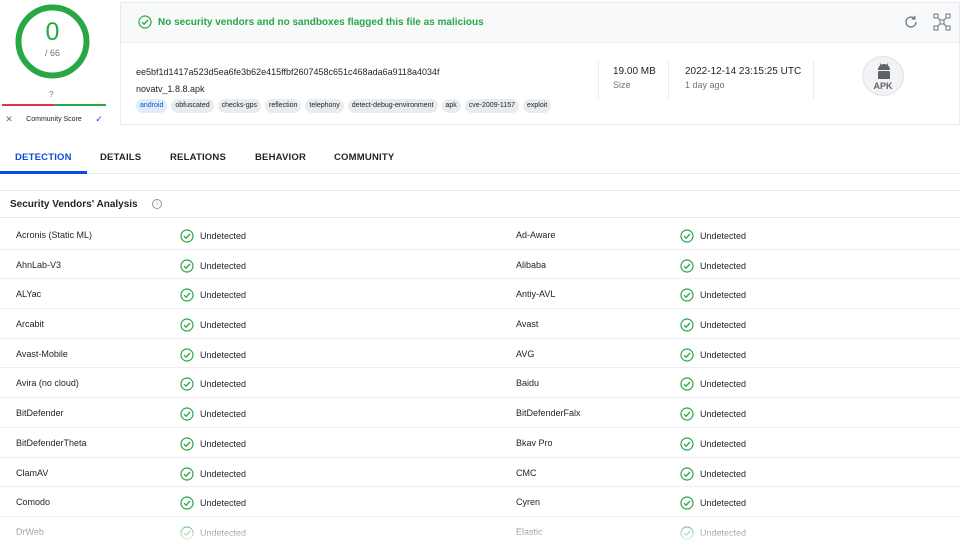  I want to click on tag: cve-2009-1157, so click(491, 106).